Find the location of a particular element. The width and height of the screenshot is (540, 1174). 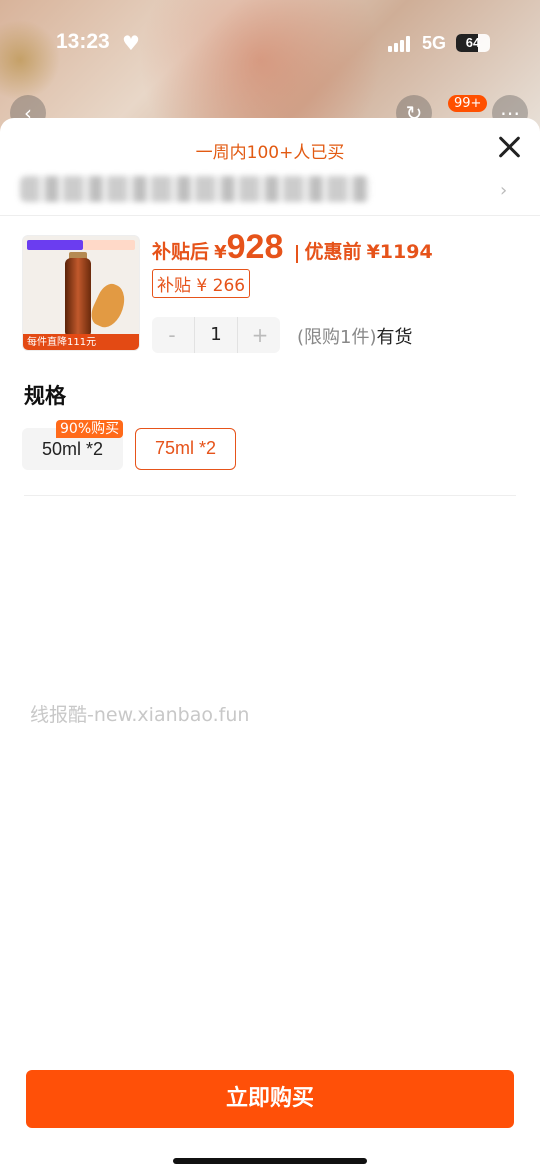

purchase-limit: (限购1件)有货 is located at coordinates (355, 336).